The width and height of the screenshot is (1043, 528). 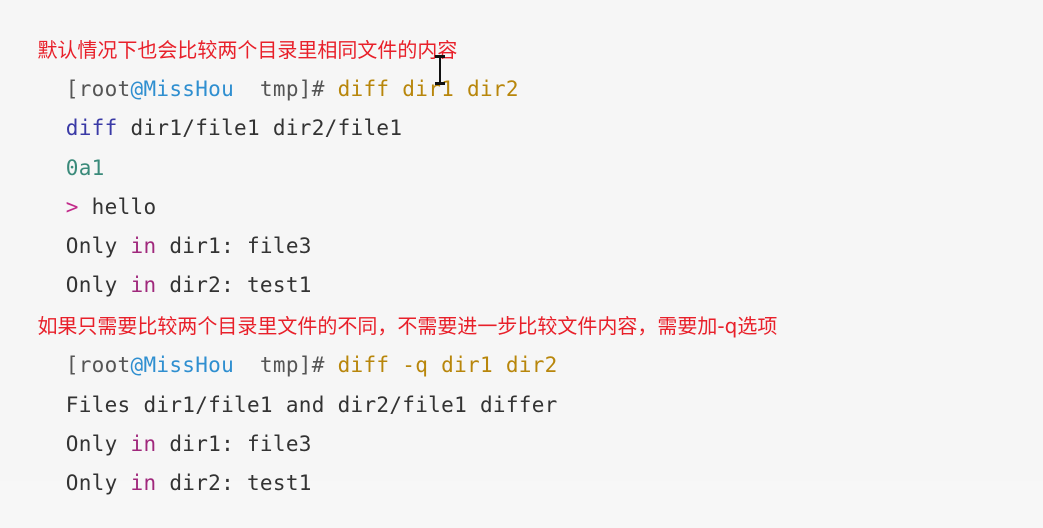 I want to click on prompt-line-2: [root@MissHou tmp]# diff -q dir1 dir2, so click(x=286, y=348).